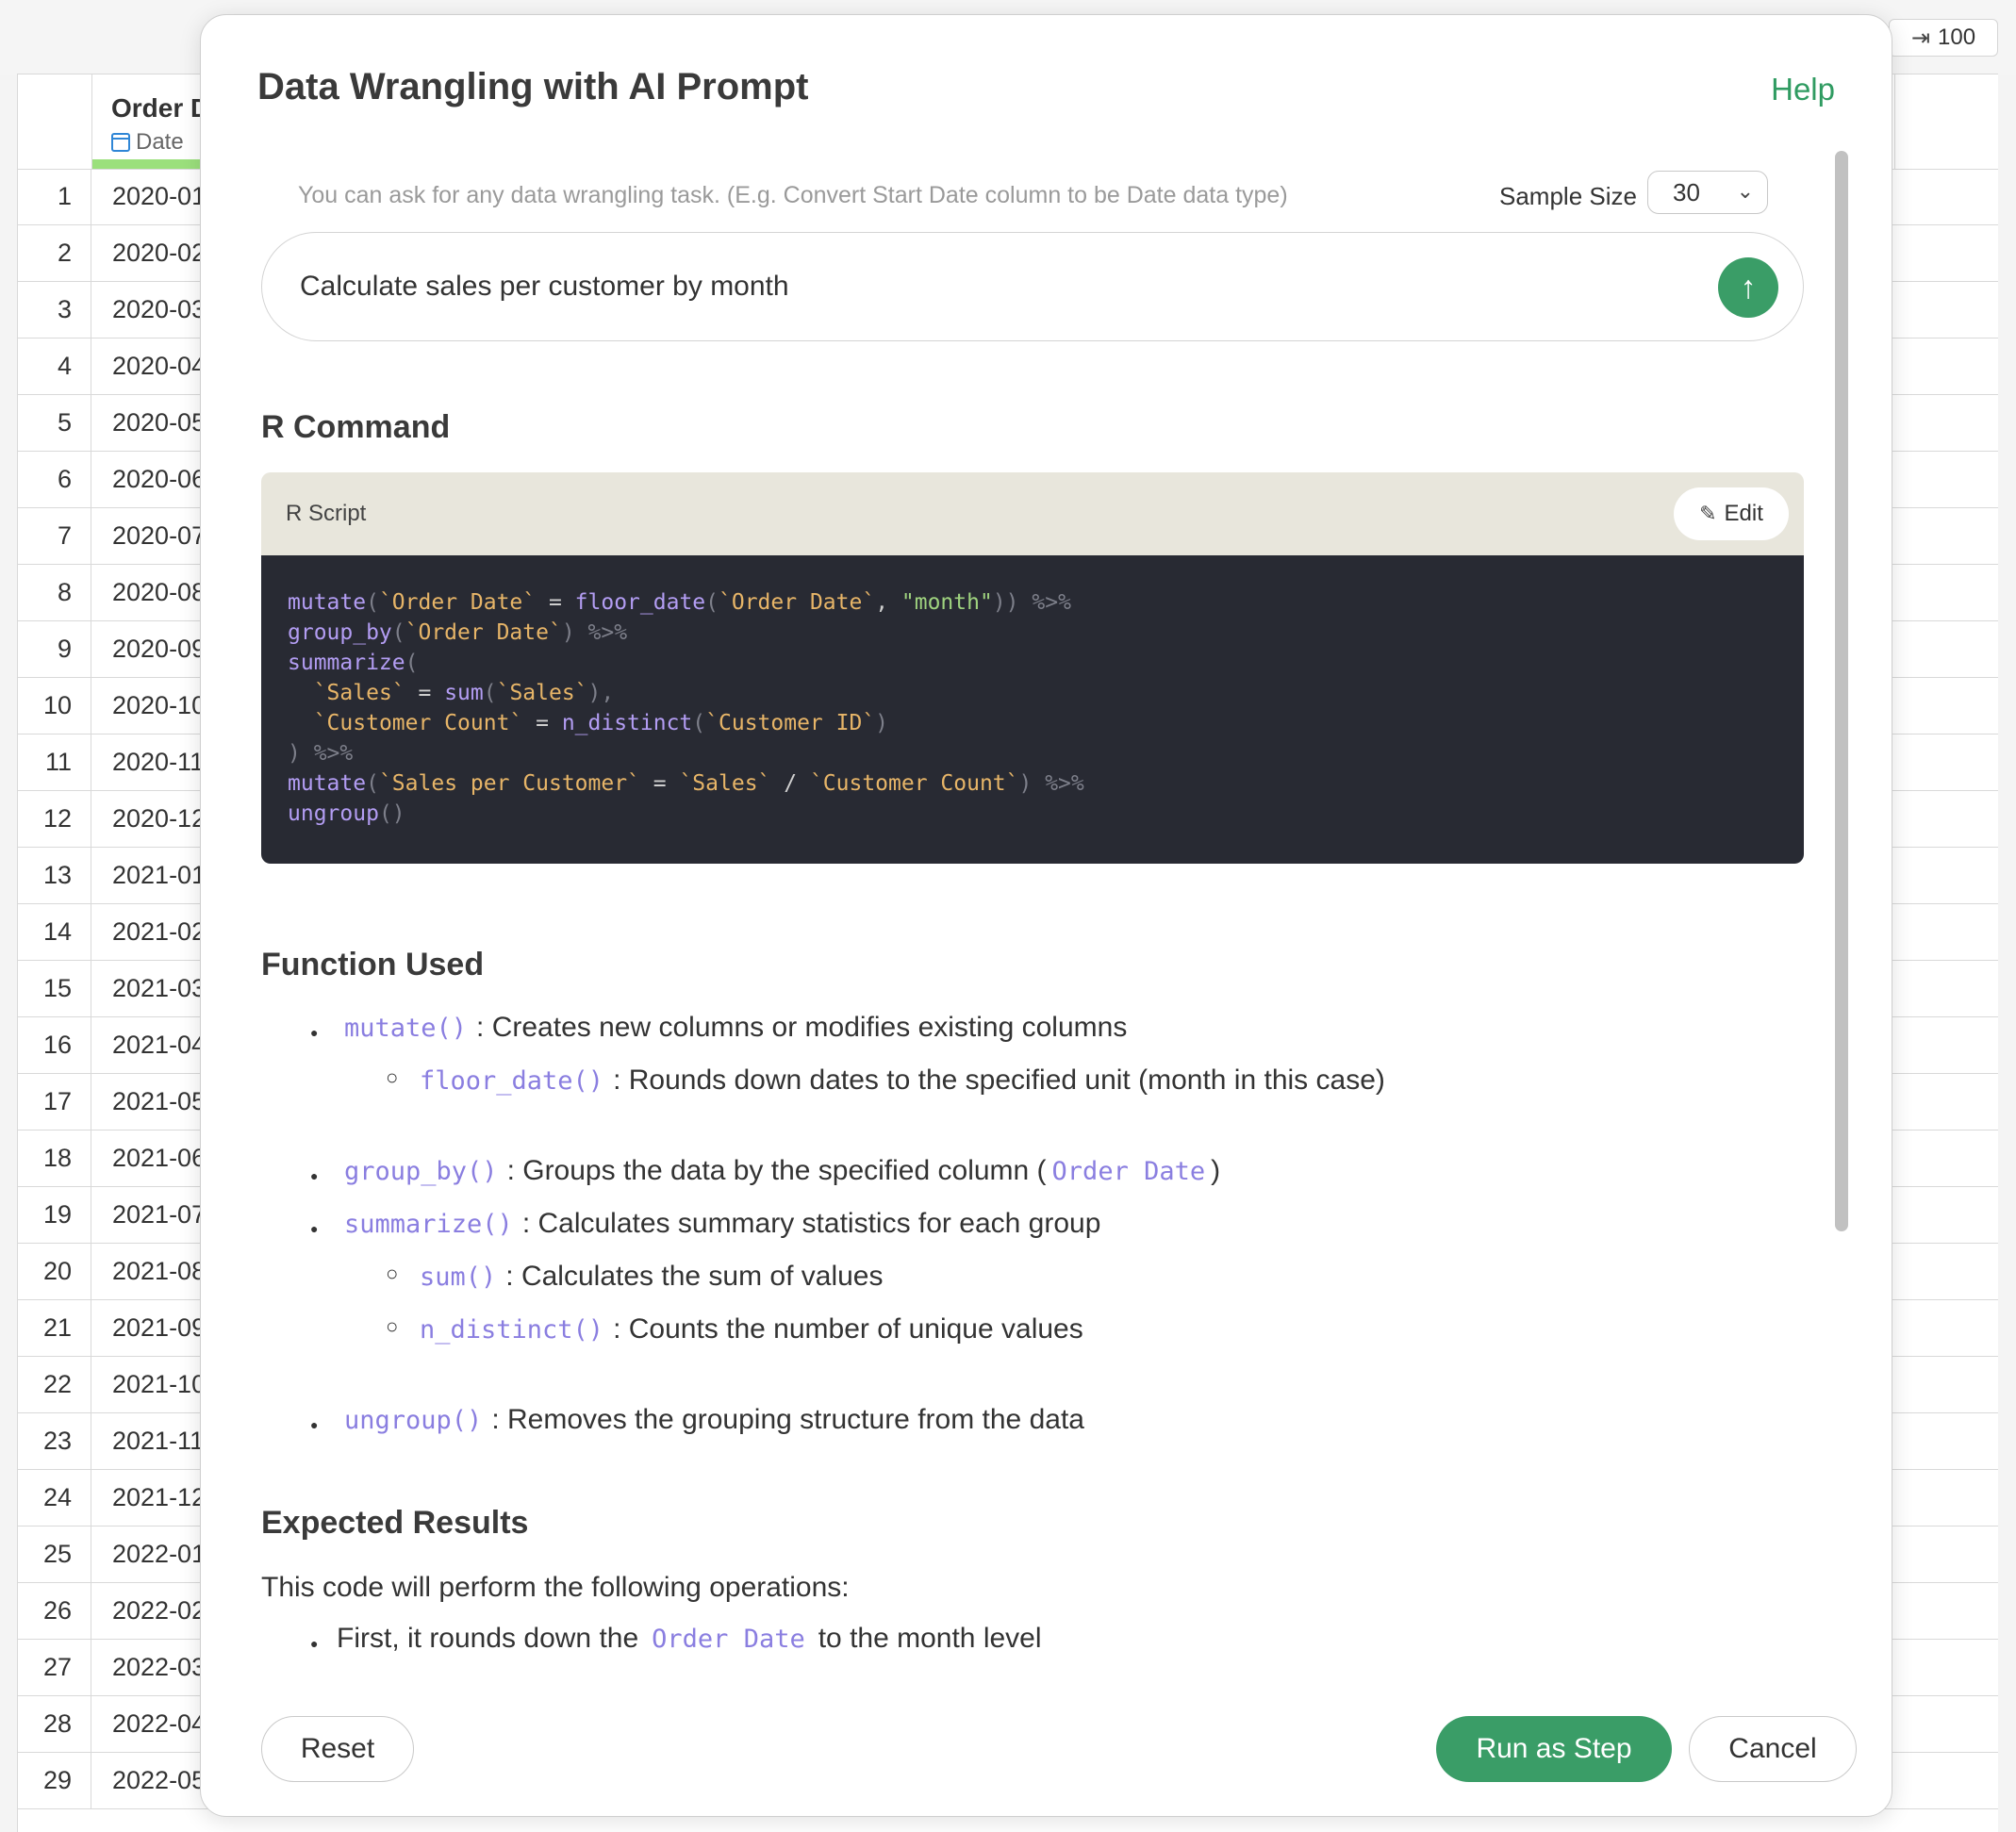 The height and width of the screenshot is (1832, 2016). Describe the element at coordinates (159, 988) in the screenshot. I see `cell-order-date: 2021-03` at that location.